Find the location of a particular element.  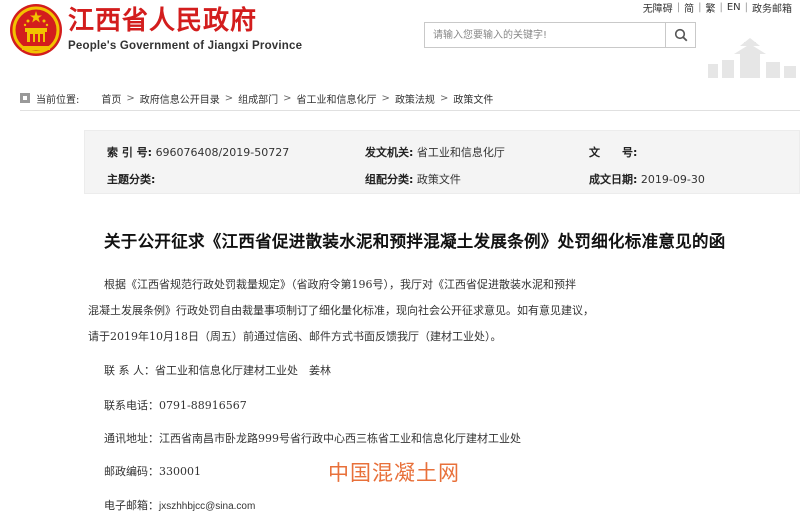

group-category: 组配分类: 政策文件 is located at coordinates (413, 179).